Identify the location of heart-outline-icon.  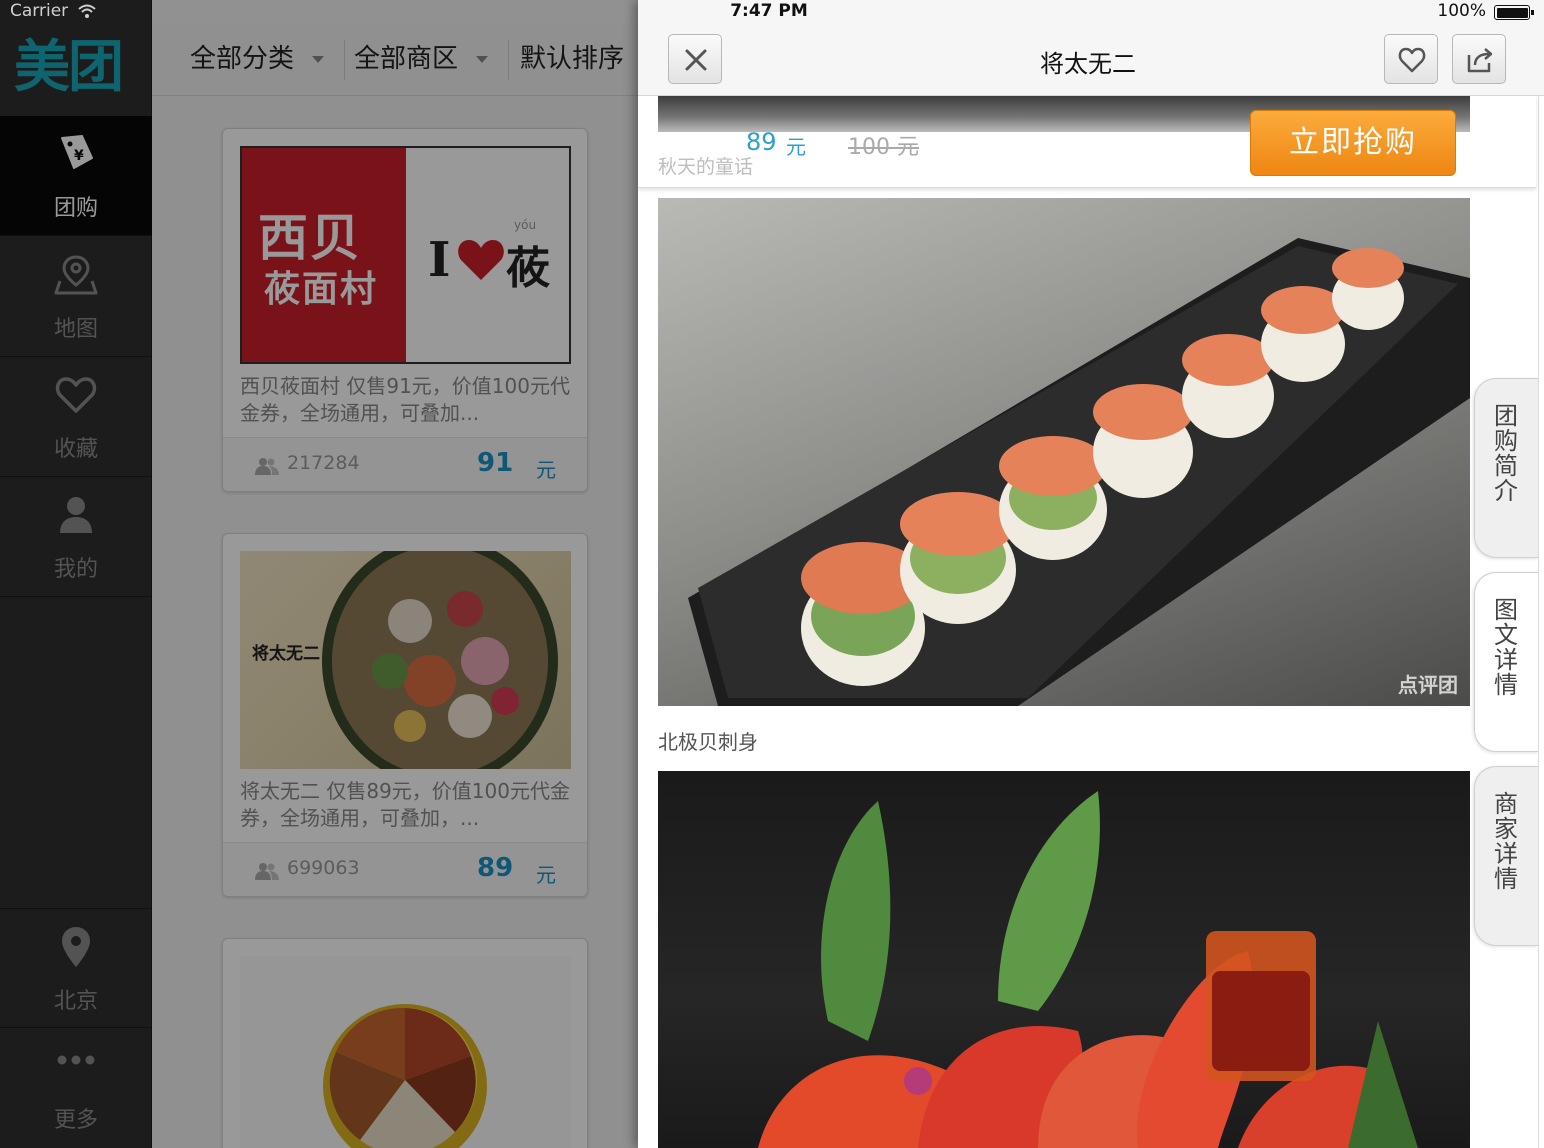
(1412, 60).